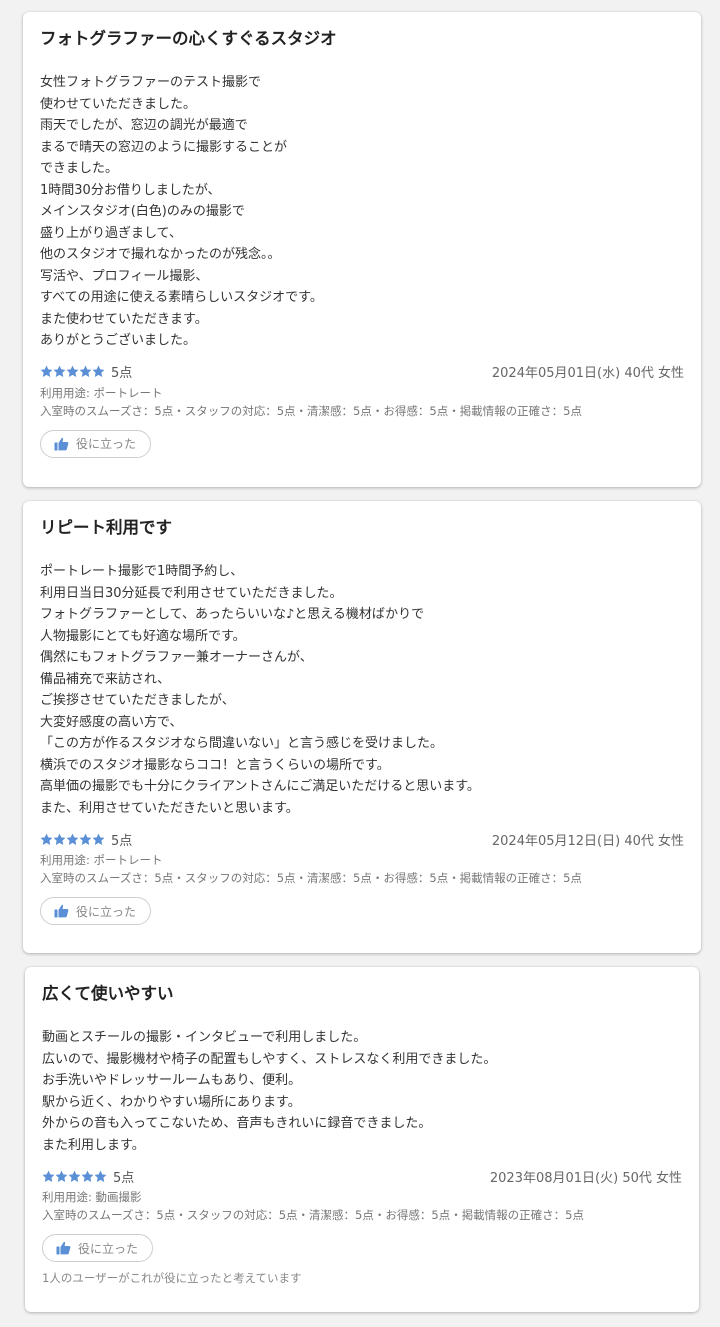 This screenshot has width=720, height=1327. I want to click on review-line: また利用します。, so click(93, 1145).